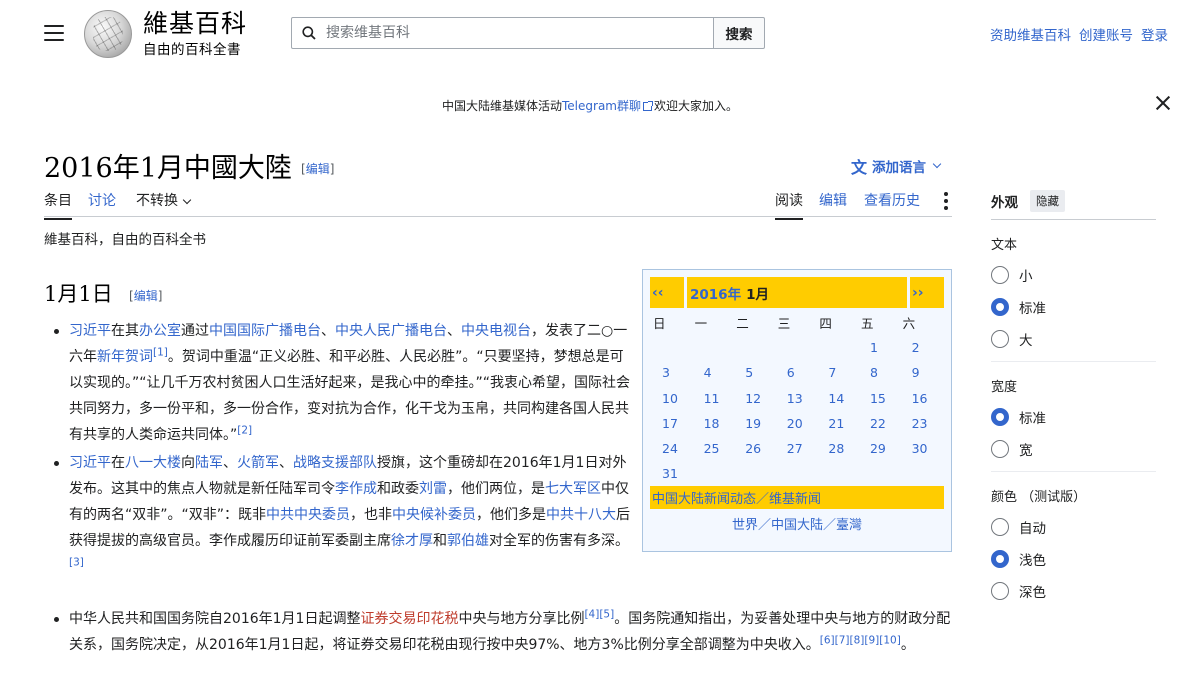 This screenshot has height=675, width=1200. Describe the element at coordinates (434, 515) in the screenshot. I see `inline-link: 中央候补委员` at that location.